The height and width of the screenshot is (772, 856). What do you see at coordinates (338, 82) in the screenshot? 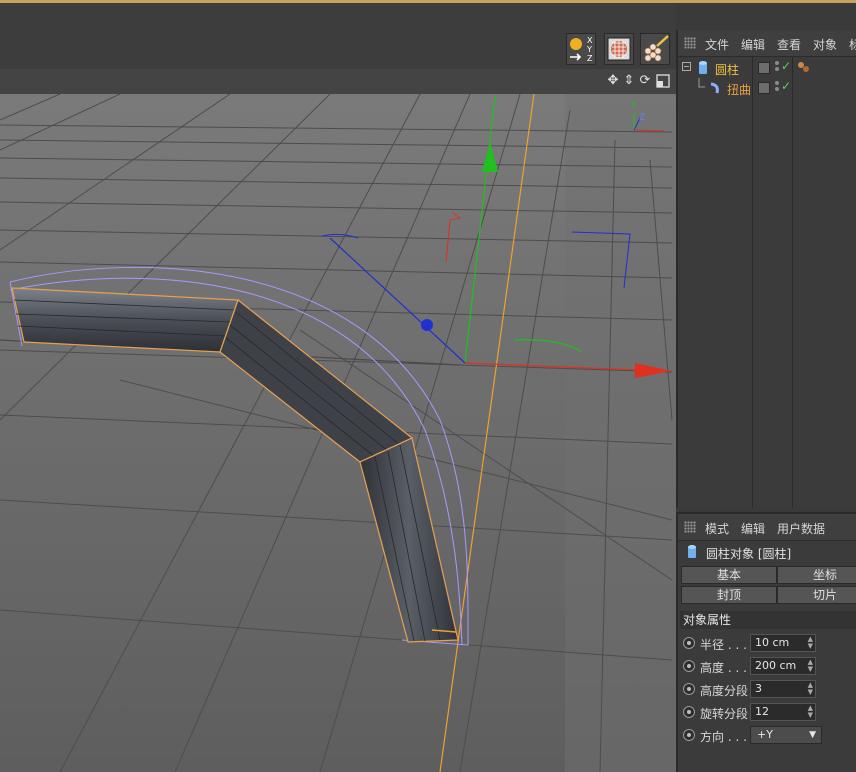
I see `viewport-header: ✥ ⇕ ⟳` at bounding box center [338, 82].